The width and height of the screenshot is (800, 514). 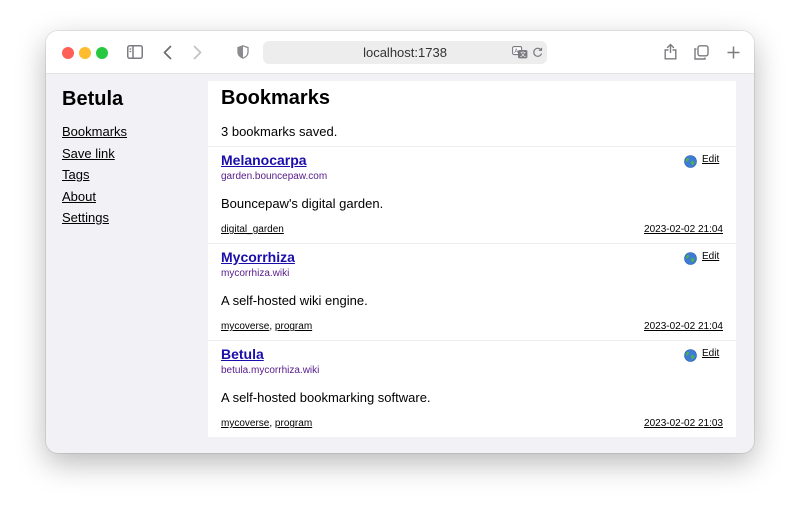 I want to click on sidebar-item-settings: Settings, so click(x=94, y=218).